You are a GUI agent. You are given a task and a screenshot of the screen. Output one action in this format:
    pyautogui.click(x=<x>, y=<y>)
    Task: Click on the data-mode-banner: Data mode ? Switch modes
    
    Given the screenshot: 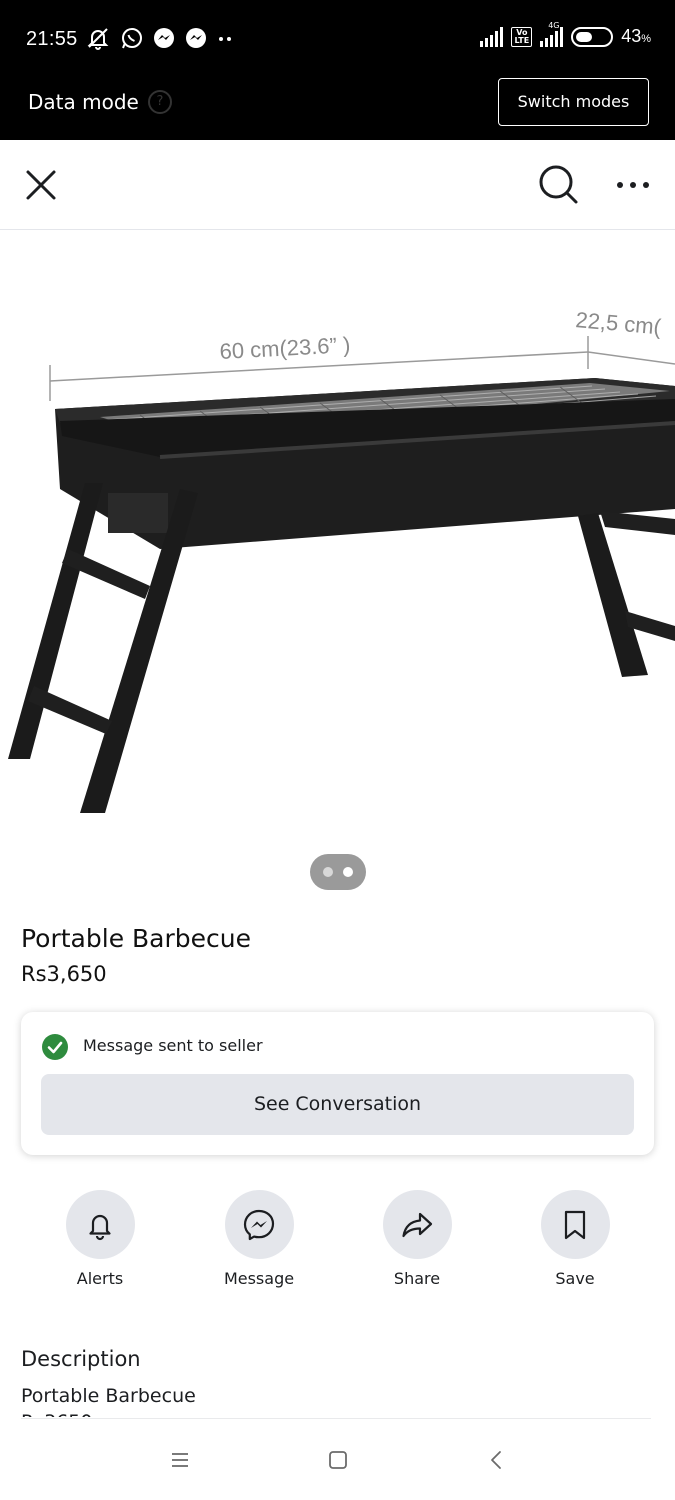 What is the action you would take?
    pyautogui.click(x=337, y=108)
    